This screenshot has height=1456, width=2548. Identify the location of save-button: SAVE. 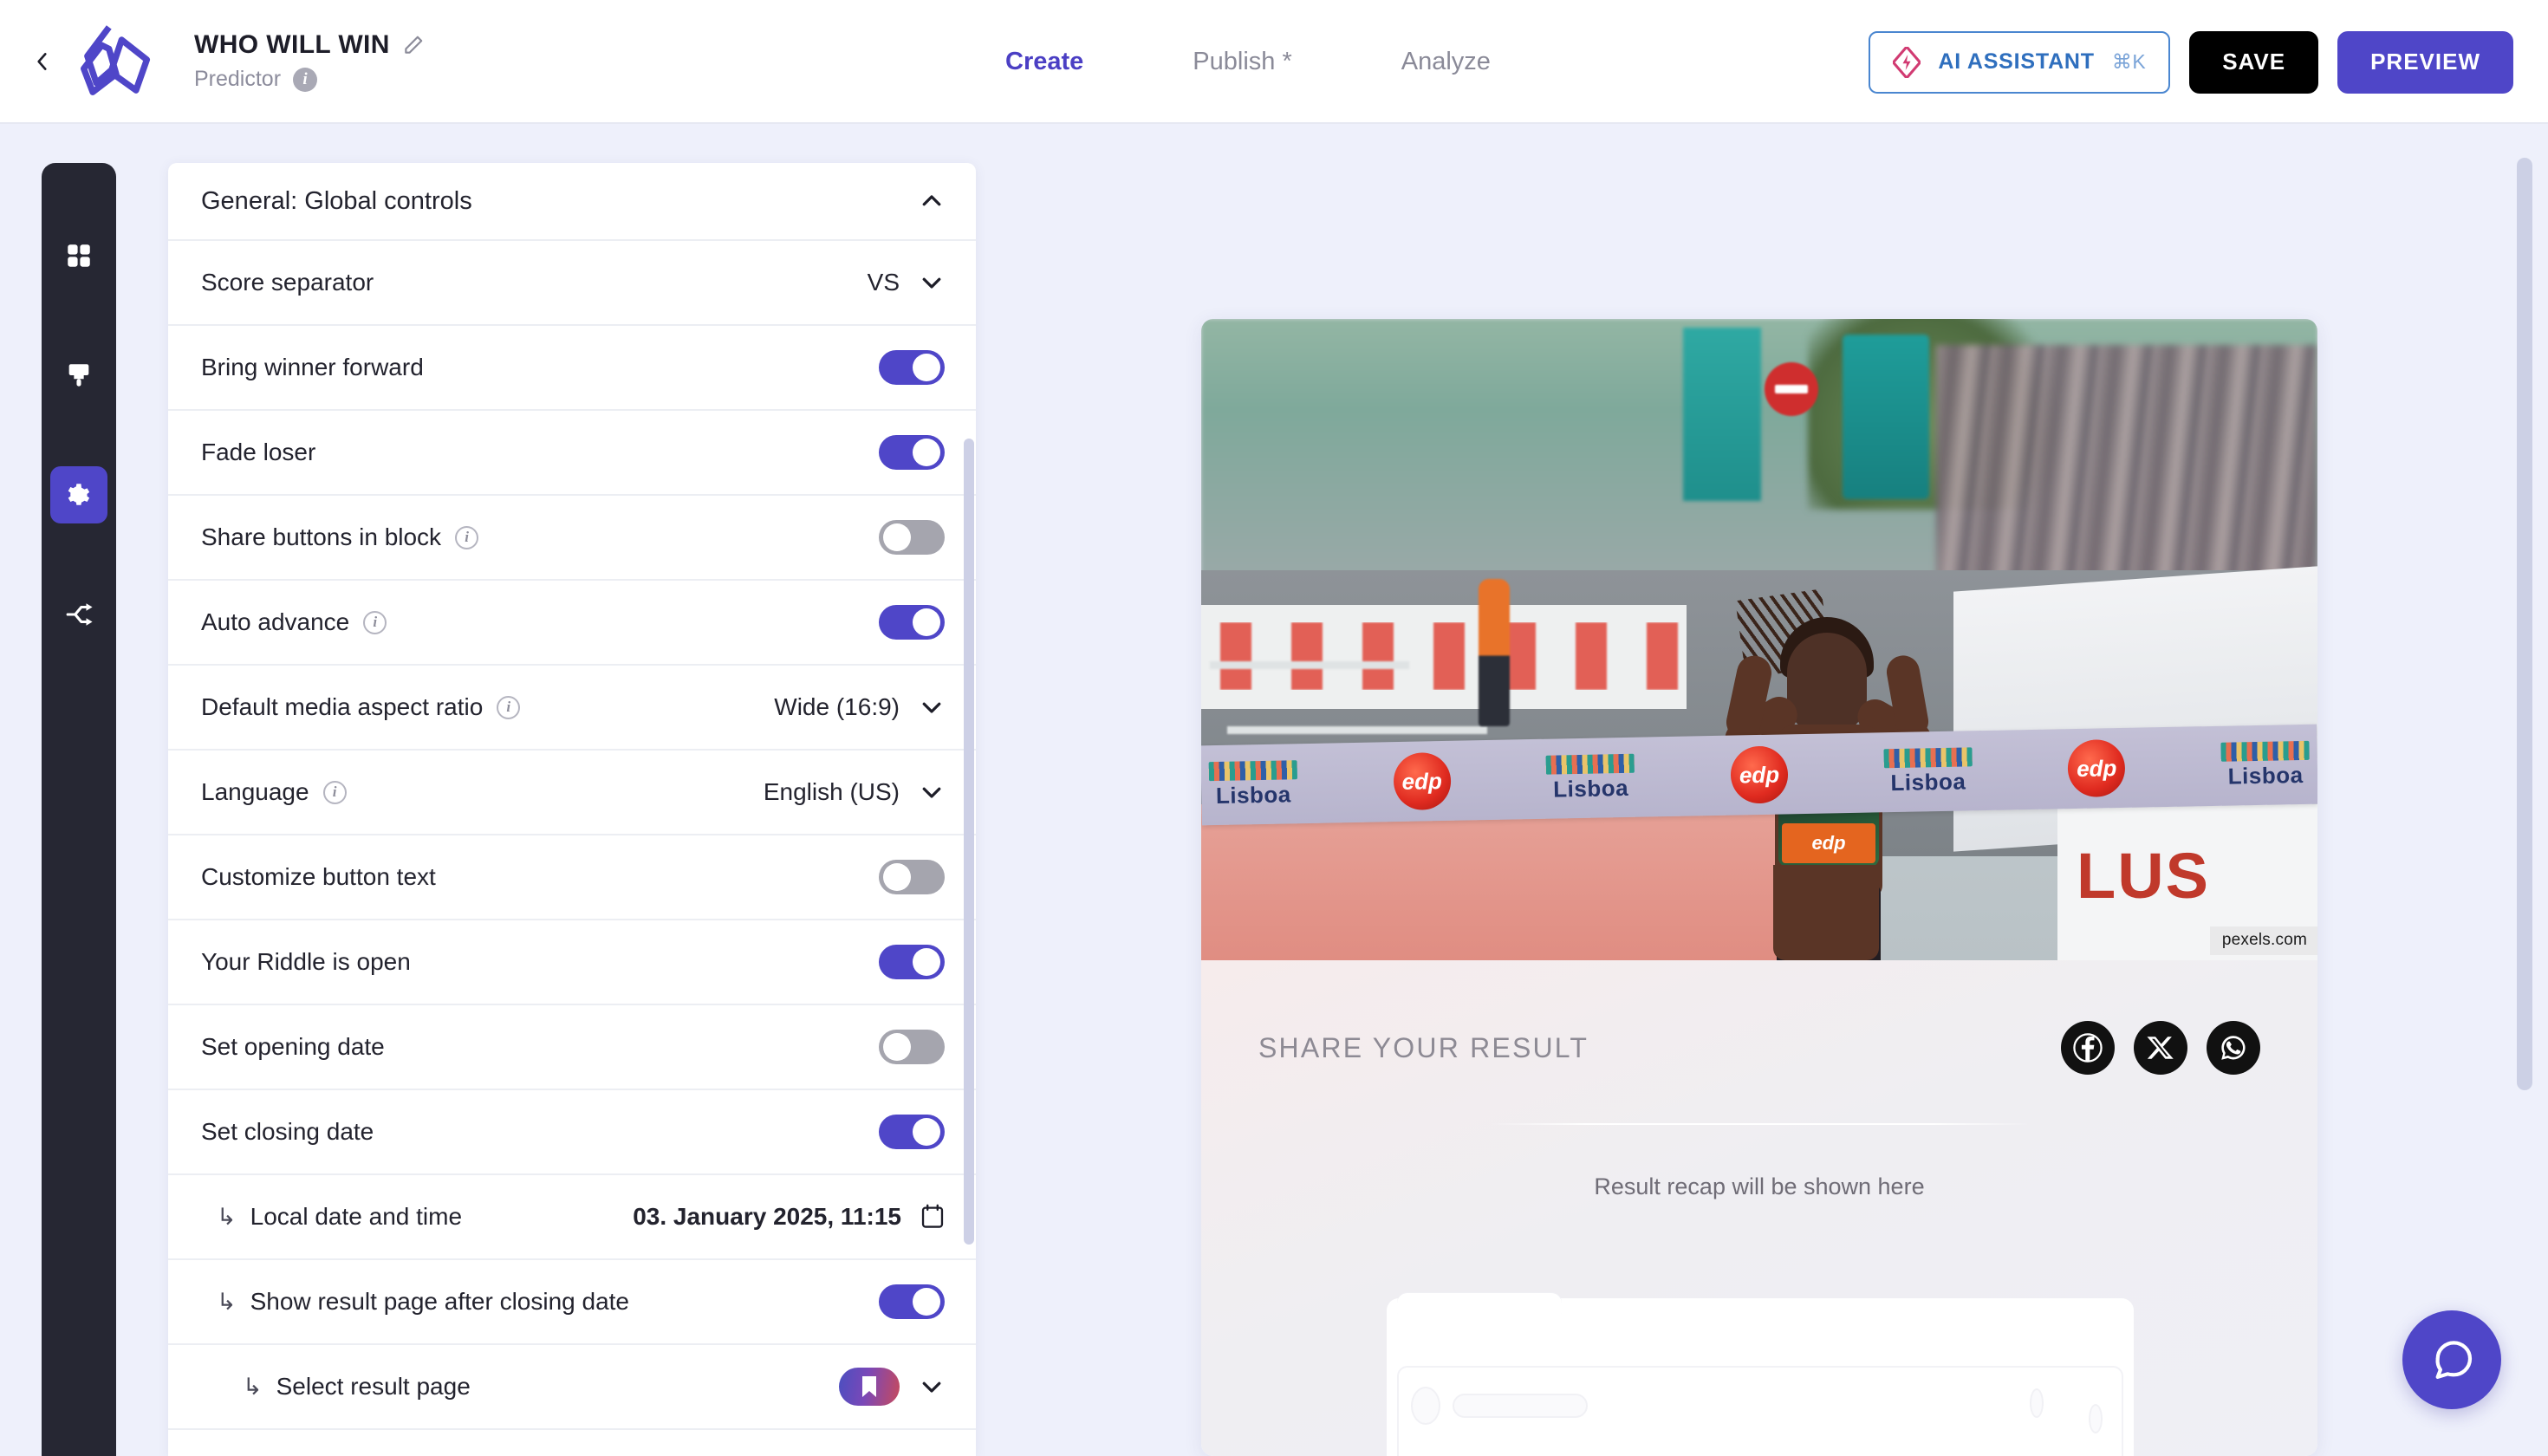
(2254, 62).